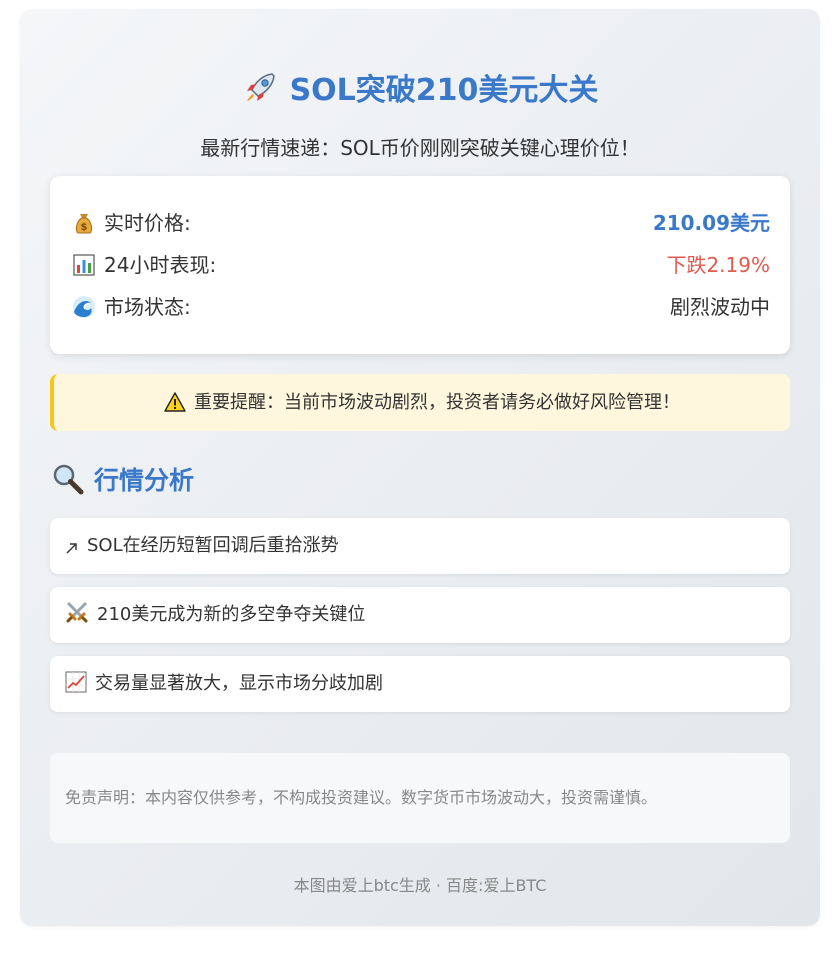 The width and height of the screenshot is (840, 959). I want to click on status-label: 市场状态:, so click(147, 307).